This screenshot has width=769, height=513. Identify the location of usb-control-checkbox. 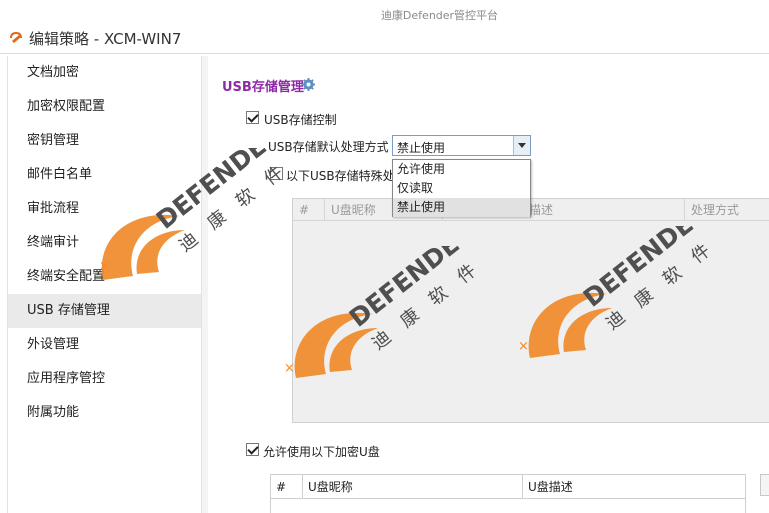
(252, 117).